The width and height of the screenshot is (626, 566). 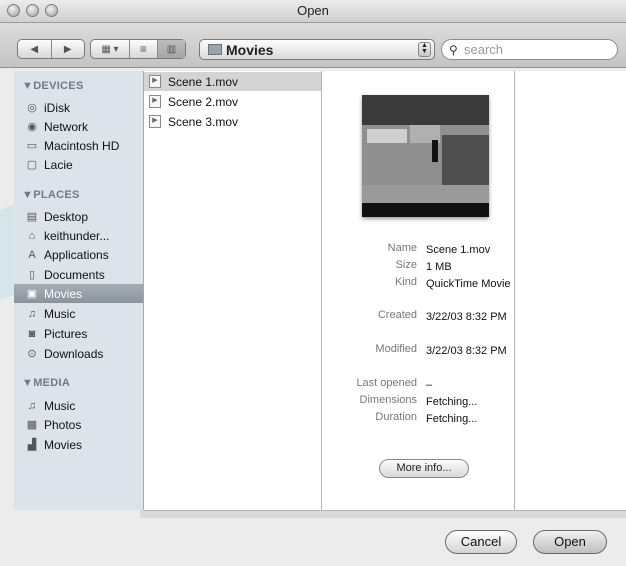 What do you see at coordinates (466, 317) in the screenshot?
I see `info-value-created: 3/22/03 8:32 PM` at bounding box center [466, 317].